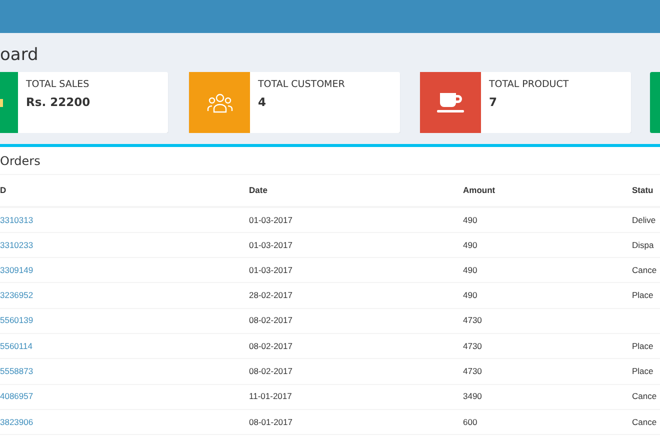 The image size is (660, 440). I want to click on order-id-link: 4086957, so click(17, 396).